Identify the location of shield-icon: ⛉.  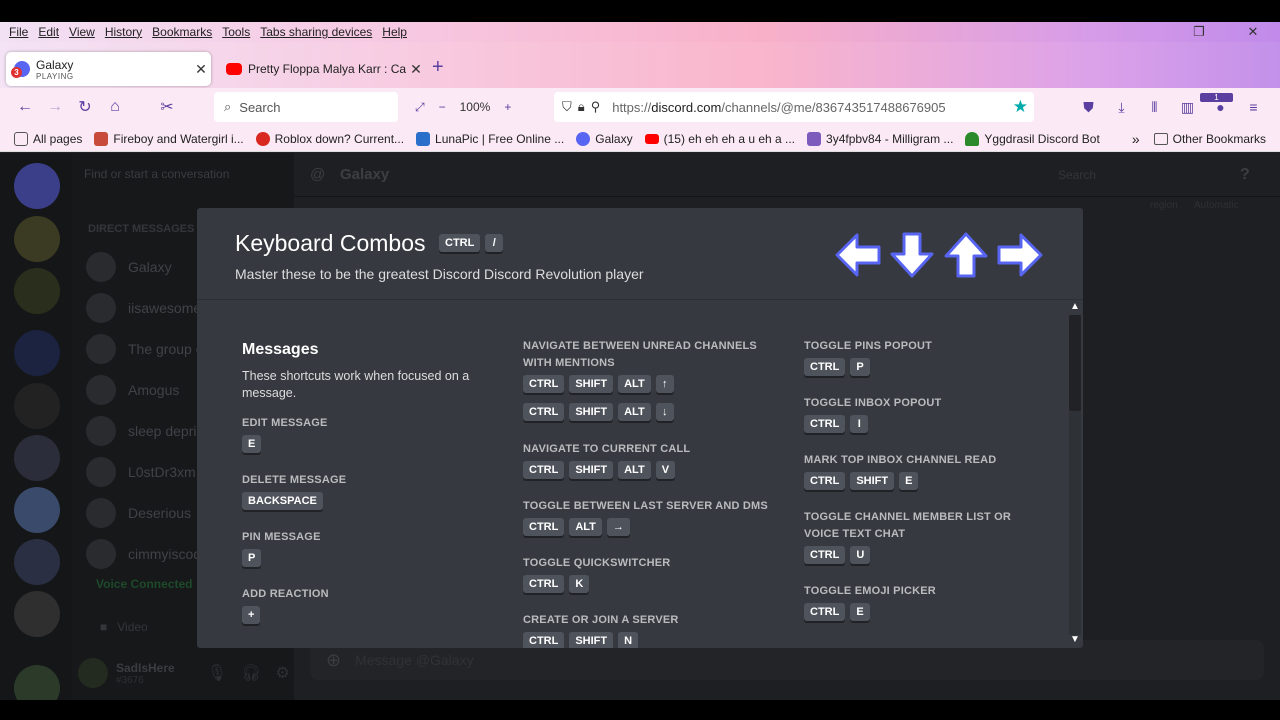
(567, 107).